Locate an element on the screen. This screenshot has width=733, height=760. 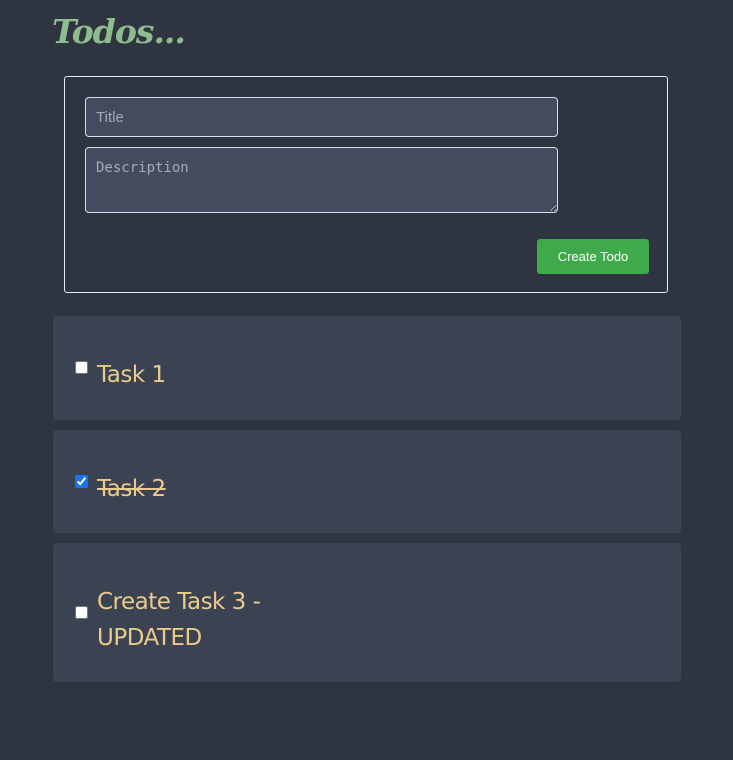
todo-label-line-2: UPDATED is located at coordinates (149, 638).